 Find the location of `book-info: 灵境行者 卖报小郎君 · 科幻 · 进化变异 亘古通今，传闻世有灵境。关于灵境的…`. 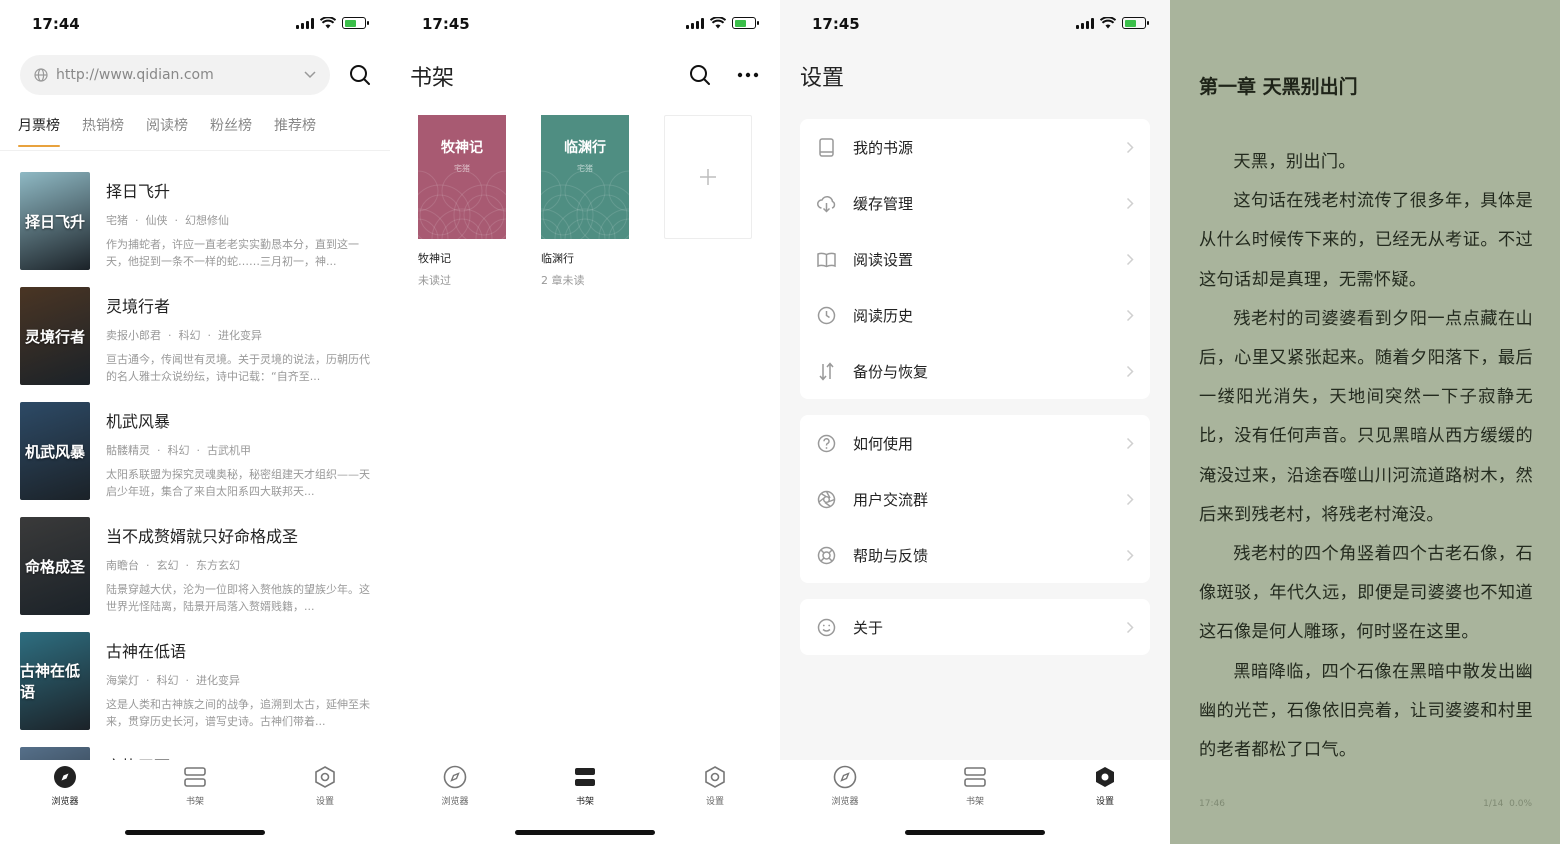

book-info: 灵境行者 卖报小郎君 · 科幻 · 进化变异 亘古通今，传闻世有灵境。关于灵境的… is located at coordinates (239, 344).